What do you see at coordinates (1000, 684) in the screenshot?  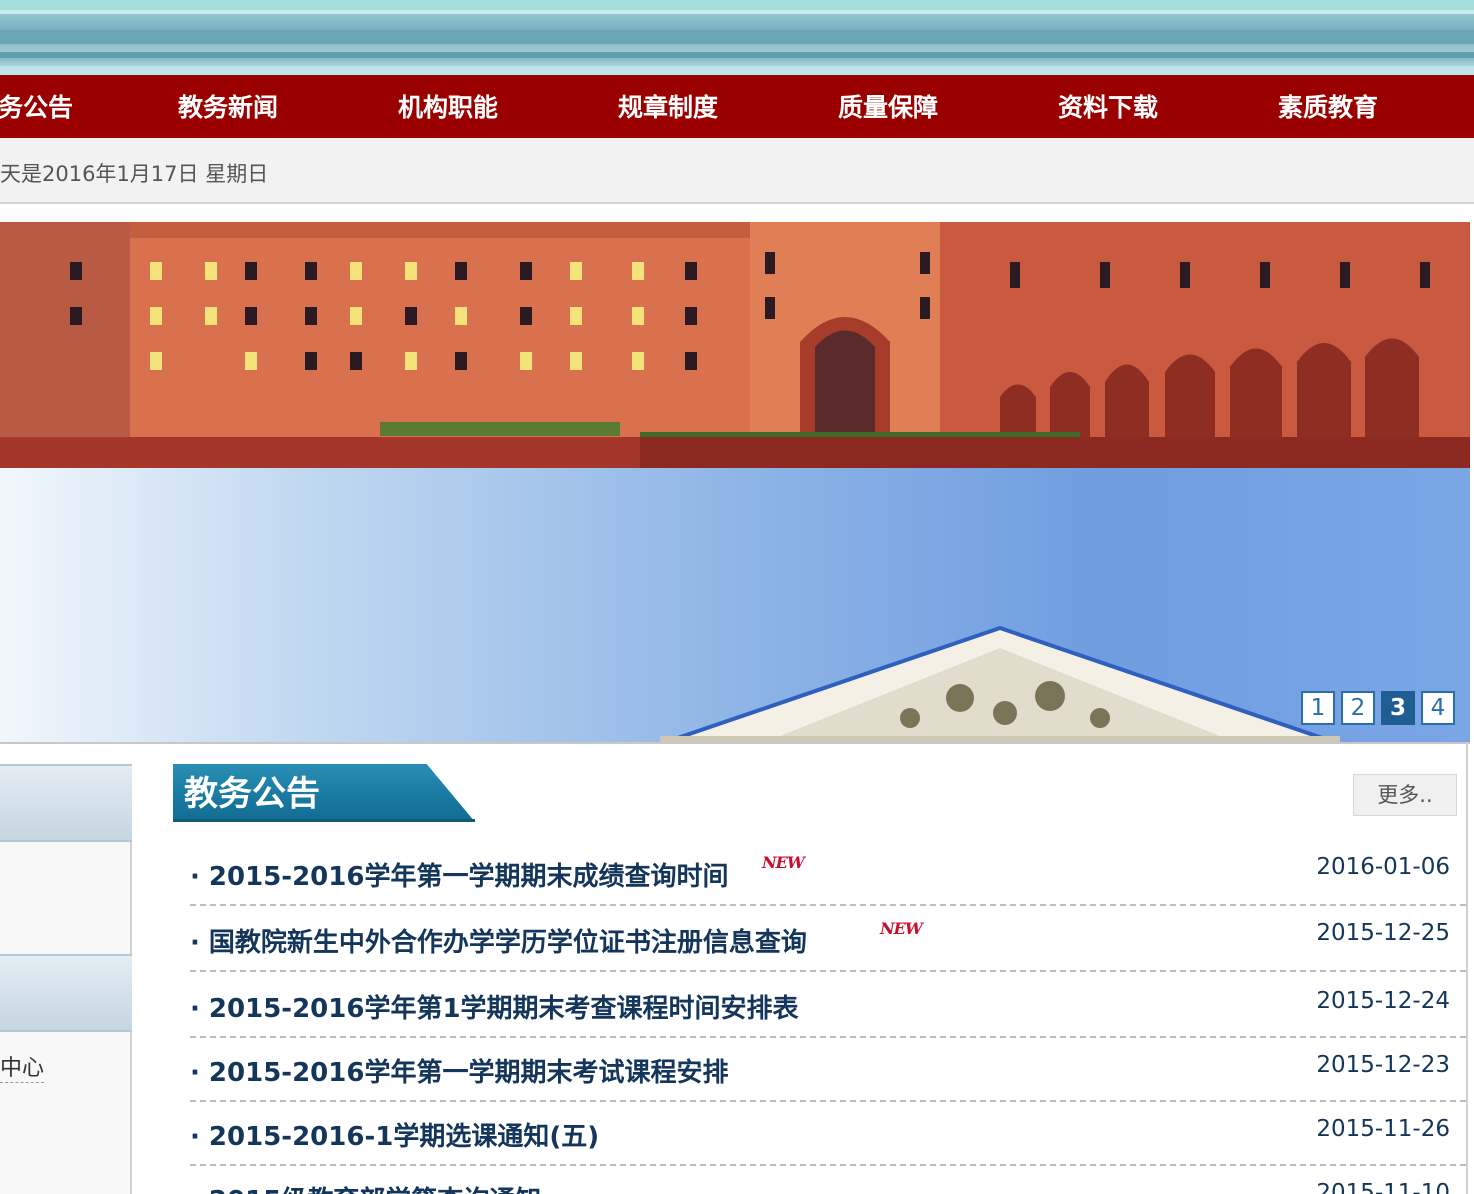 I see `stadium-roof-illustration` at bounding box center [1000, 684].